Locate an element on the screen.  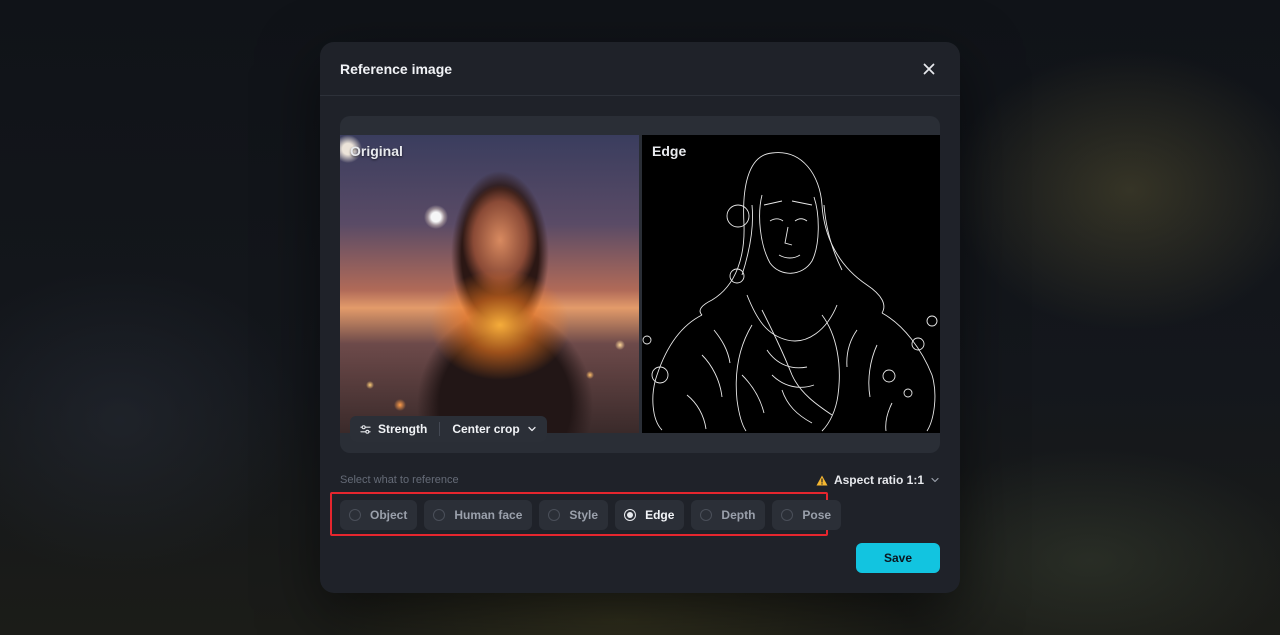
option-pose: Pose is located at coordinates (807, 515).